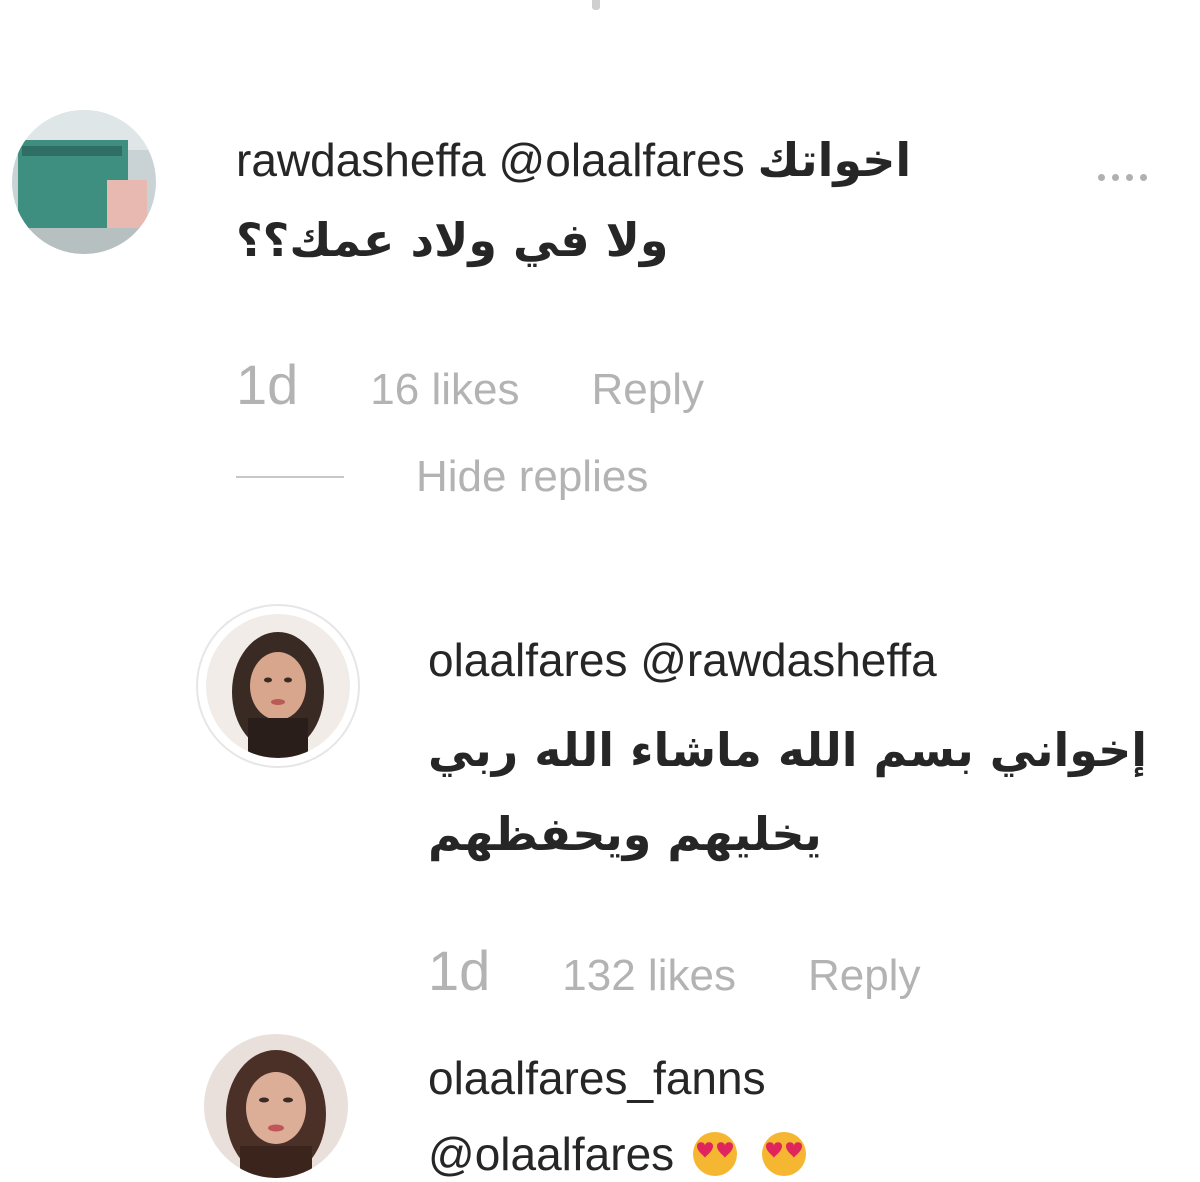  I want to click on avatar-rawdasheffa, so click(84, 182).